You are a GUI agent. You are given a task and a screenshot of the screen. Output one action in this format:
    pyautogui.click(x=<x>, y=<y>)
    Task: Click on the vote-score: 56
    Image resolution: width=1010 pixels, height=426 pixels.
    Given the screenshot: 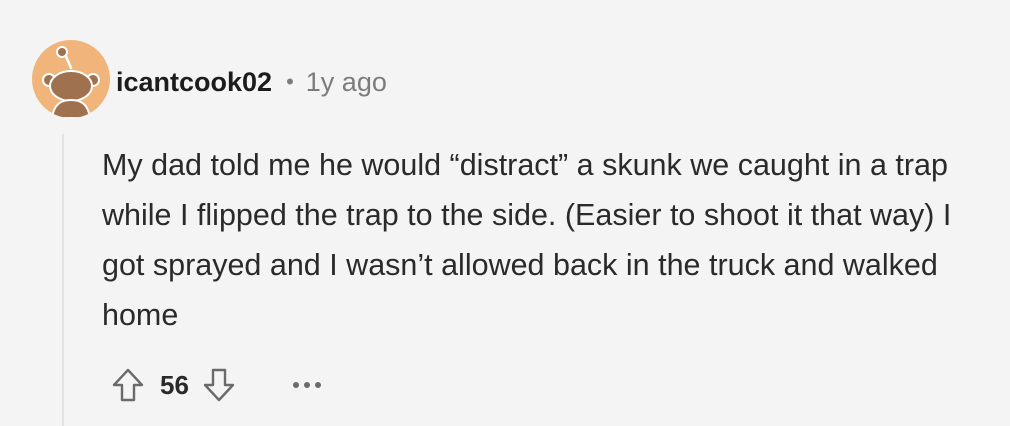 What is the action you would take?
    pyautogui.click(x=174, y=384)
    